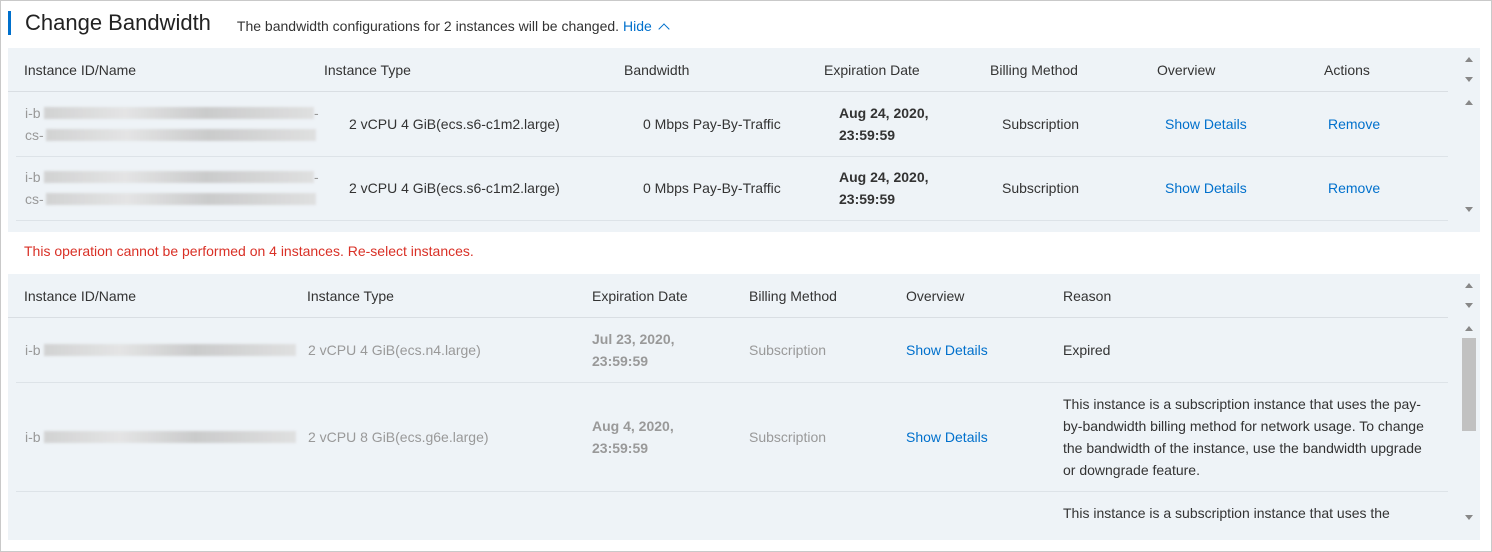 This screenshot has width=1492, height=552. Describe the element at coordinates (637, 26) in the screenshot. I see `hide-label: Hide` at that location.